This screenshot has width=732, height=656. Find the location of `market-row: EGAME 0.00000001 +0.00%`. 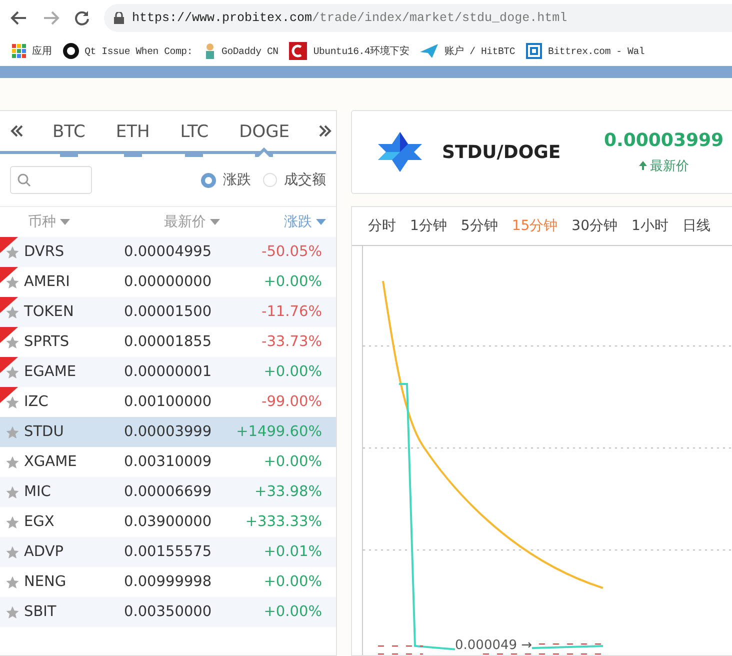

market-row: EGAME 0.00000001 +0.00% is located at coordinates (168, 372).